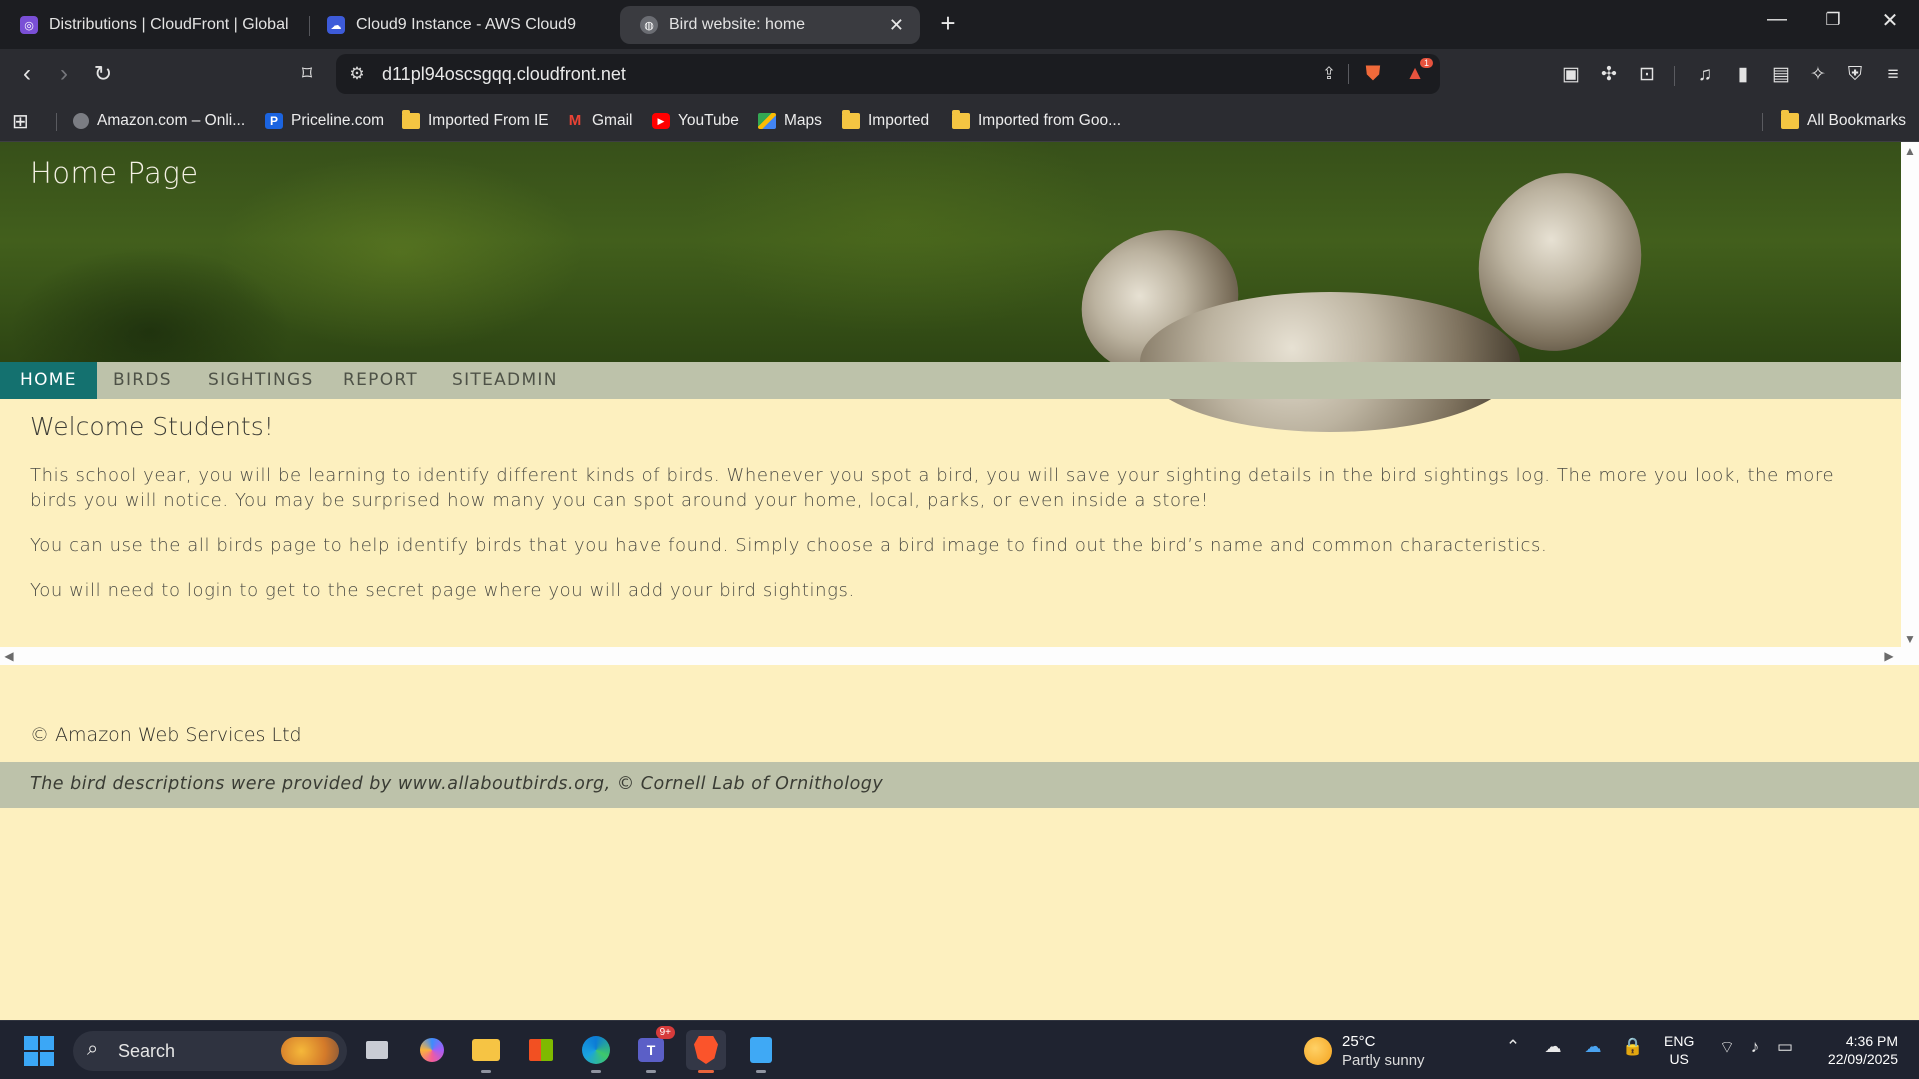 The image size is (1919, 1079). What do you see at coordinates (1647, 75) in the screenshot?
I see `reader-mode-icon: ⊡` at bounding box center [1647, 75].